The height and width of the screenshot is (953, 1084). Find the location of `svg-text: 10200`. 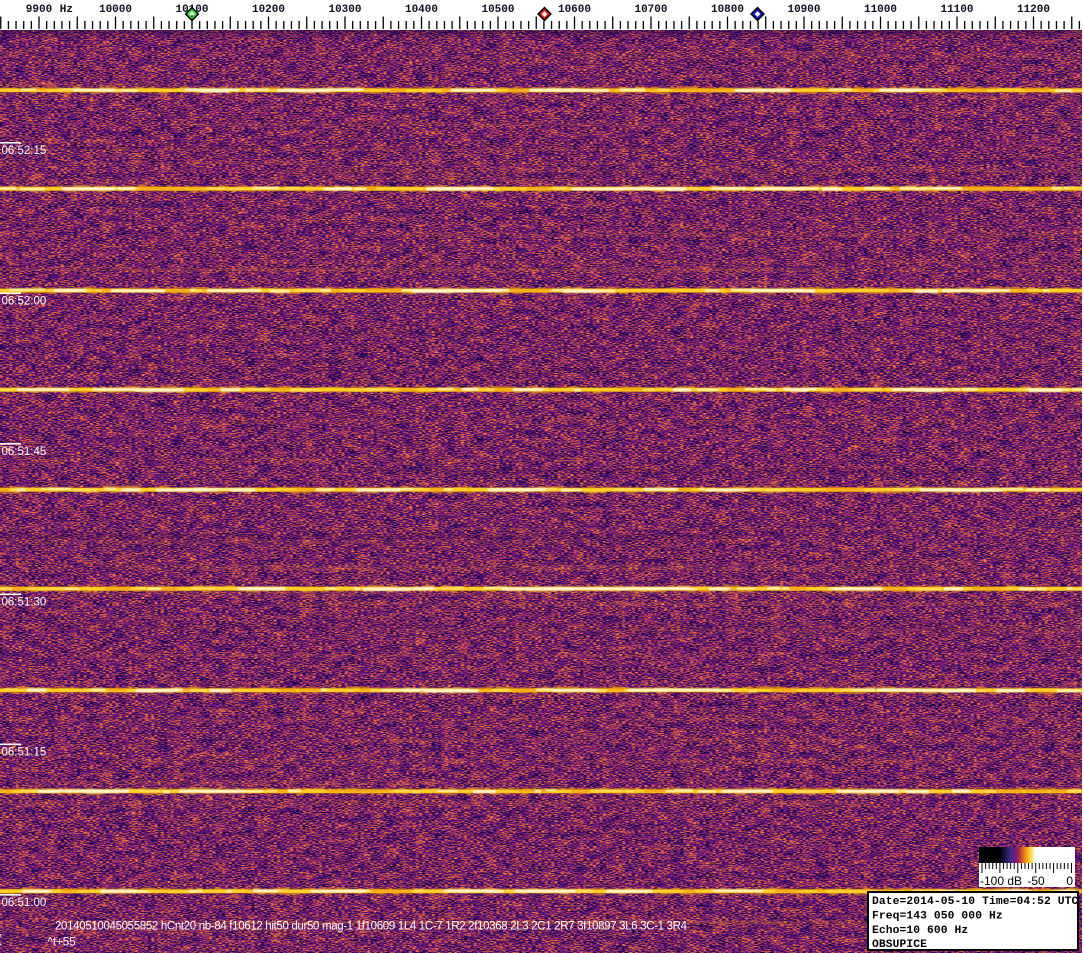

svg-text: 10200 is located at coordinates (268, 10).